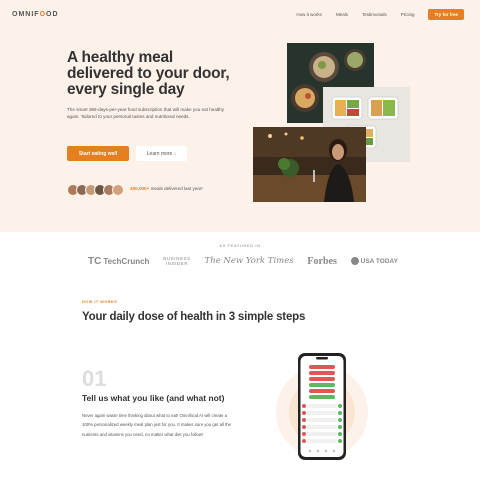 The height and width of the screenshot is (480, 480). What do you see at coordinates (177, 261) in the screenshot?
I see `business-insider-logo: BUSINESS INSIDER` at bounding box center [177, 261].